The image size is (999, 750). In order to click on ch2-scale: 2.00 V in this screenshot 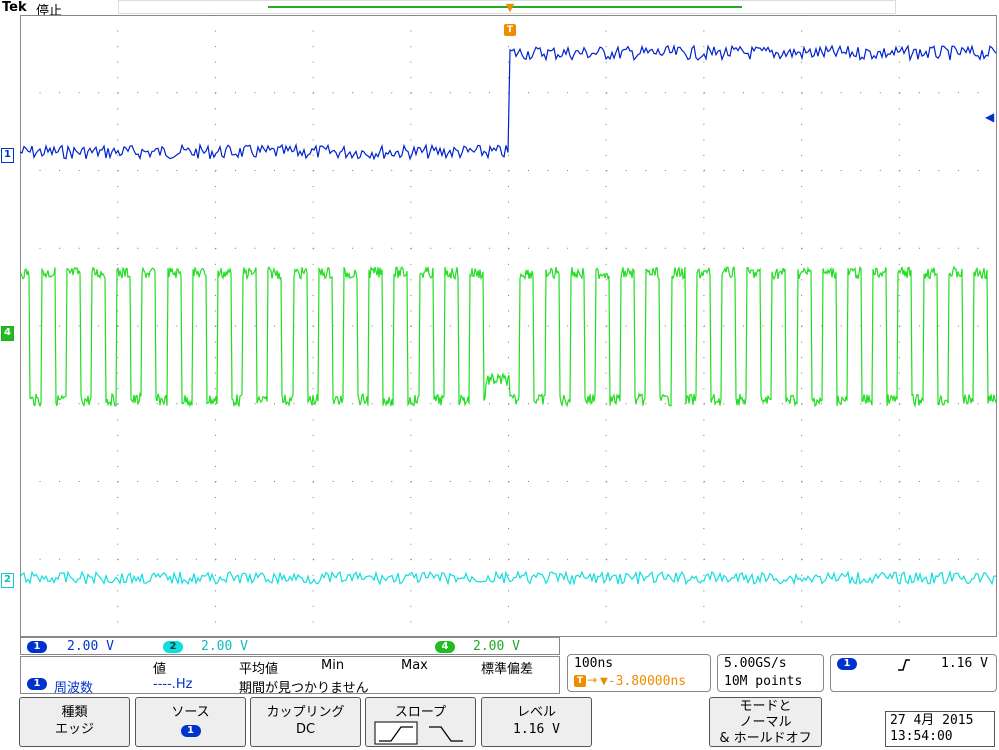, I will do `click(224, 646)`.